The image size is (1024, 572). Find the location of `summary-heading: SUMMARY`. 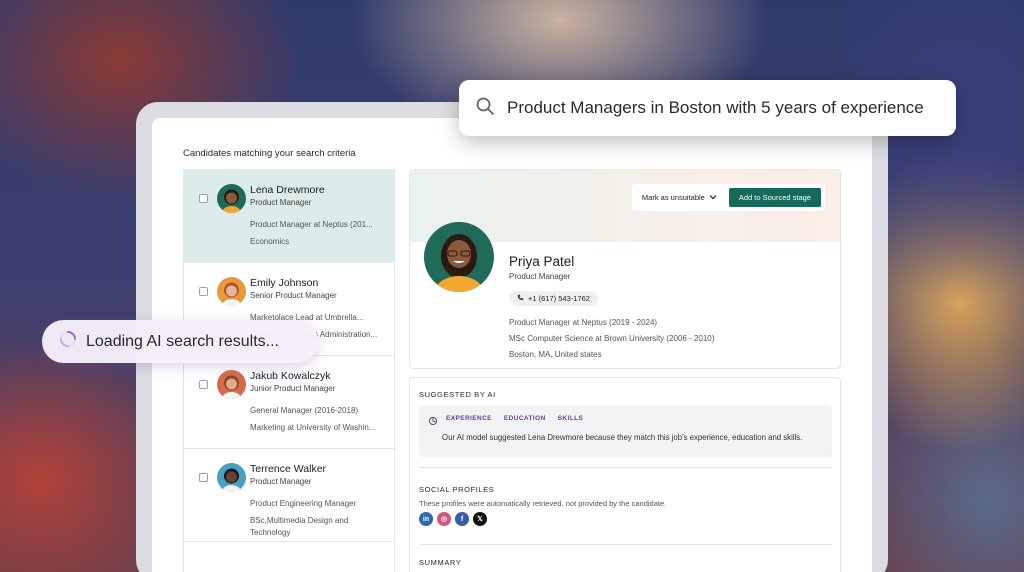

summary-heading: SUMMARY is located at coordinates (440, 562).